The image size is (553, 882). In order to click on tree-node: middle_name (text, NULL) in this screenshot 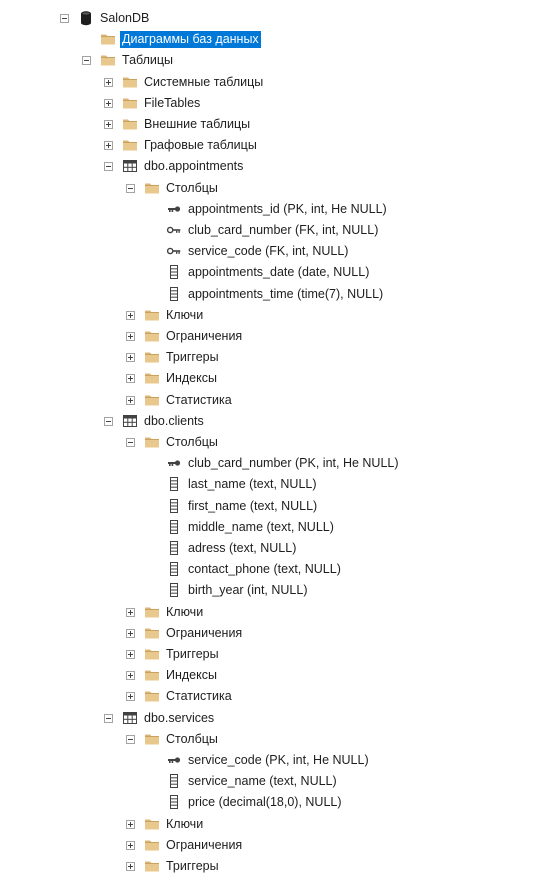, I will do `click(276, 527)`.